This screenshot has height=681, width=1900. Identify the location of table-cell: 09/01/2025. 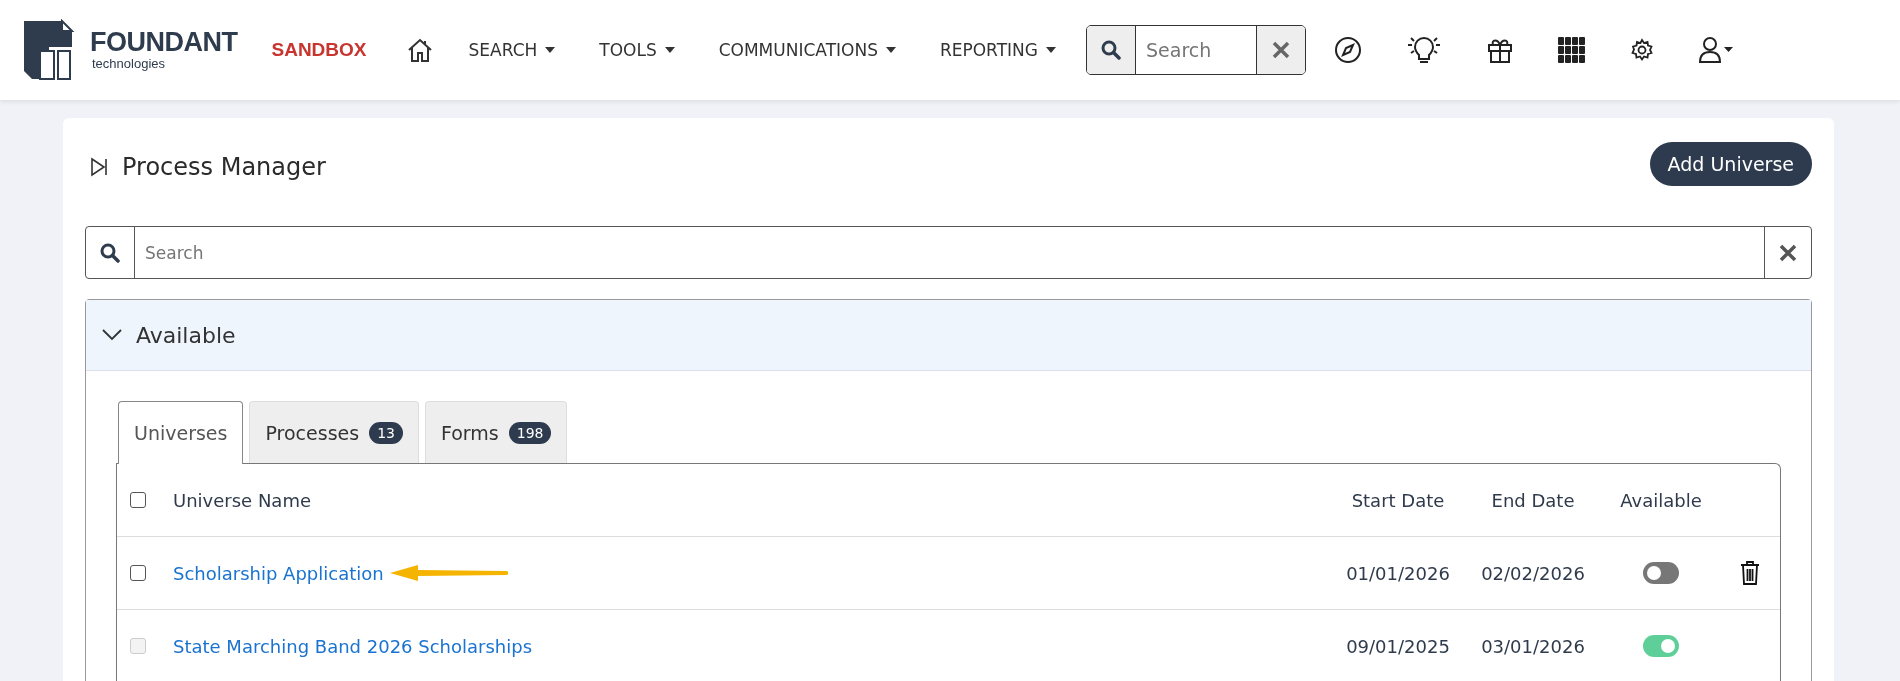
(1398, 646).